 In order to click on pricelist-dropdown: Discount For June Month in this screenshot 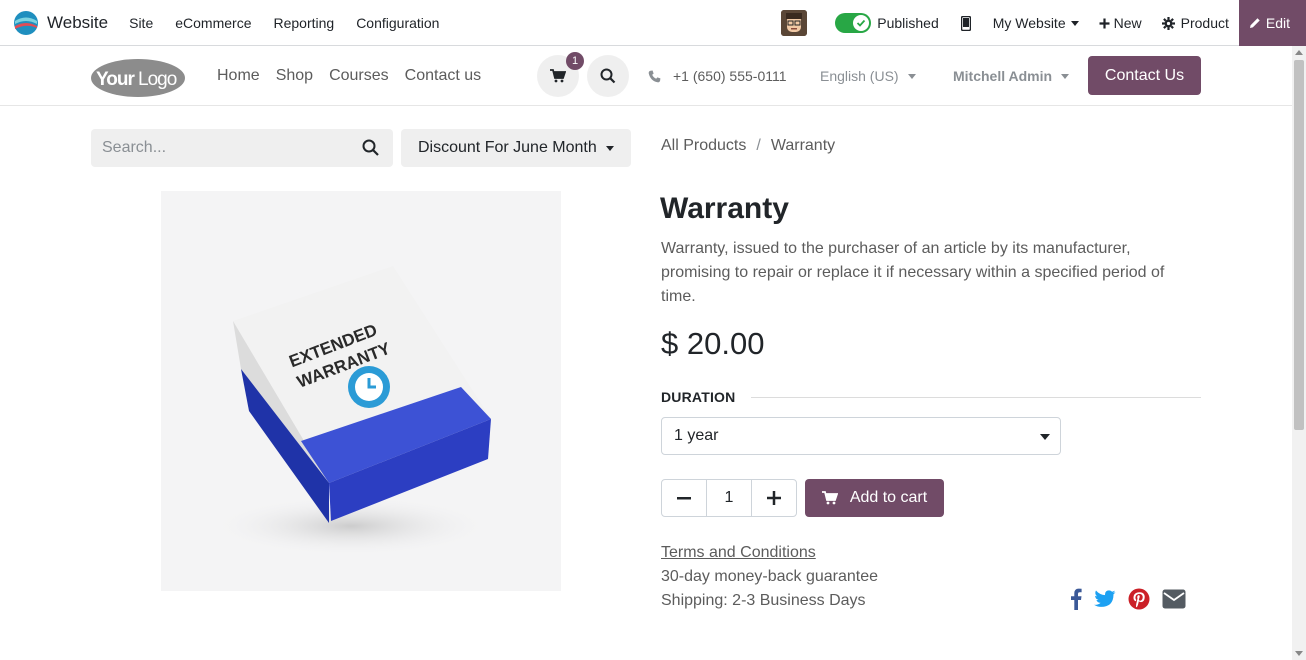, I will do `click(516, 148)`.